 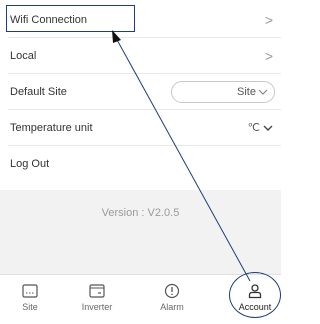 What do you see at coordinates (49, 19) in the screenshot?
I see `menu-label: Wifi Connection` at bounding box center [49, 19].